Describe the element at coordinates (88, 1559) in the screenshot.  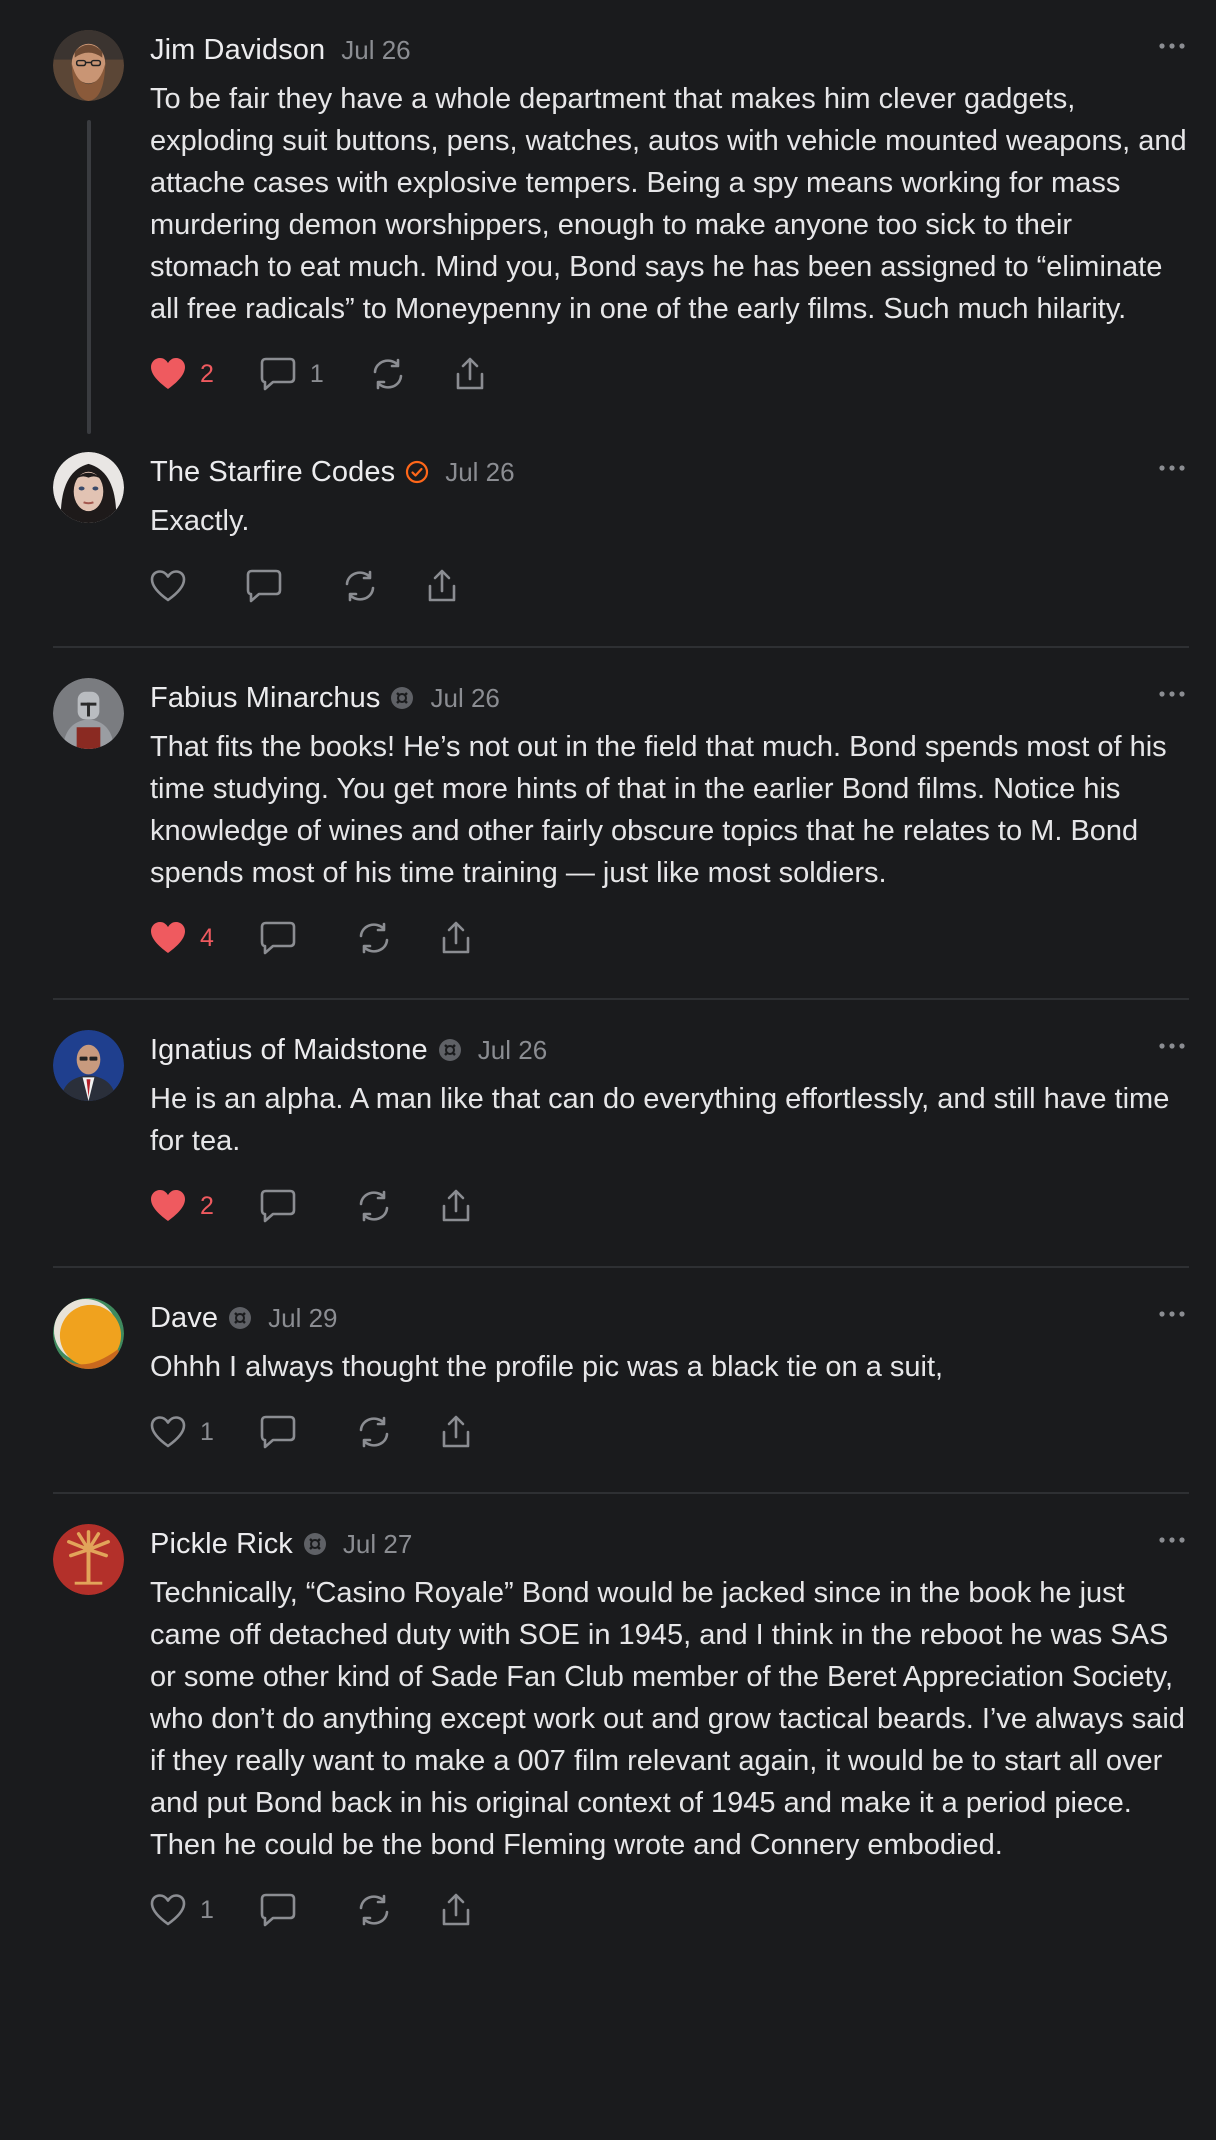
I see `palm-tree-seal-avatar` at that location.